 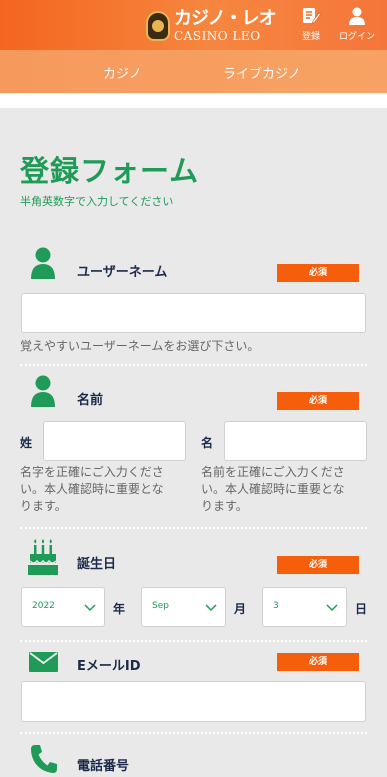 What do you see at coordinates (90, 400) in the screenshot?
I see `name-label: 名前` at bounding box center [90, 400].